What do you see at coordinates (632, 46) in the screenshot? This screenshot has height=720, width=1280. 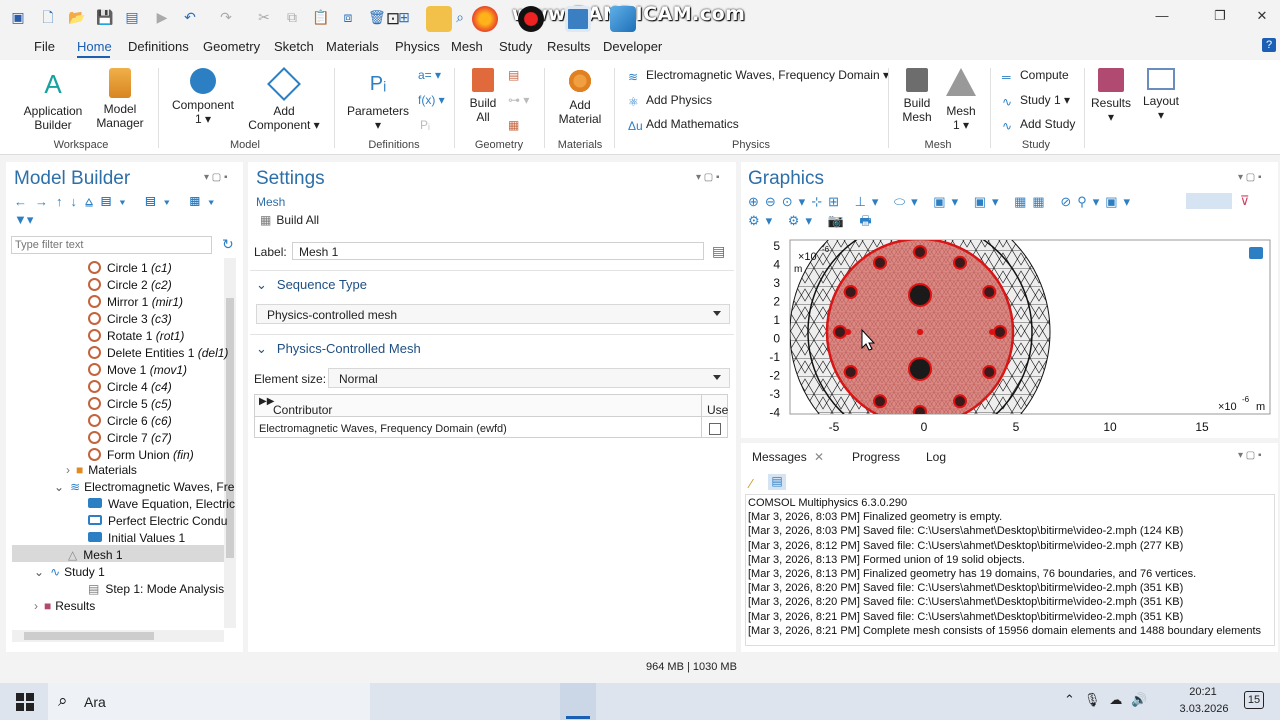 I see `tab-developer: Developer` at bounding box center [632, 46].